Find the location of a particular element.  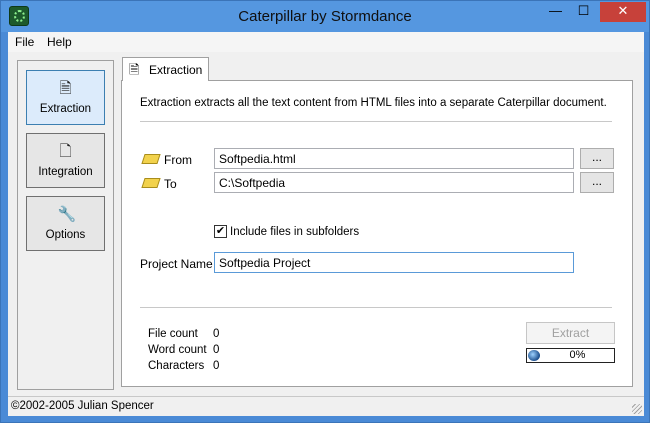

sidebar-item-label: Extraction is located at coordinates (65, 109).